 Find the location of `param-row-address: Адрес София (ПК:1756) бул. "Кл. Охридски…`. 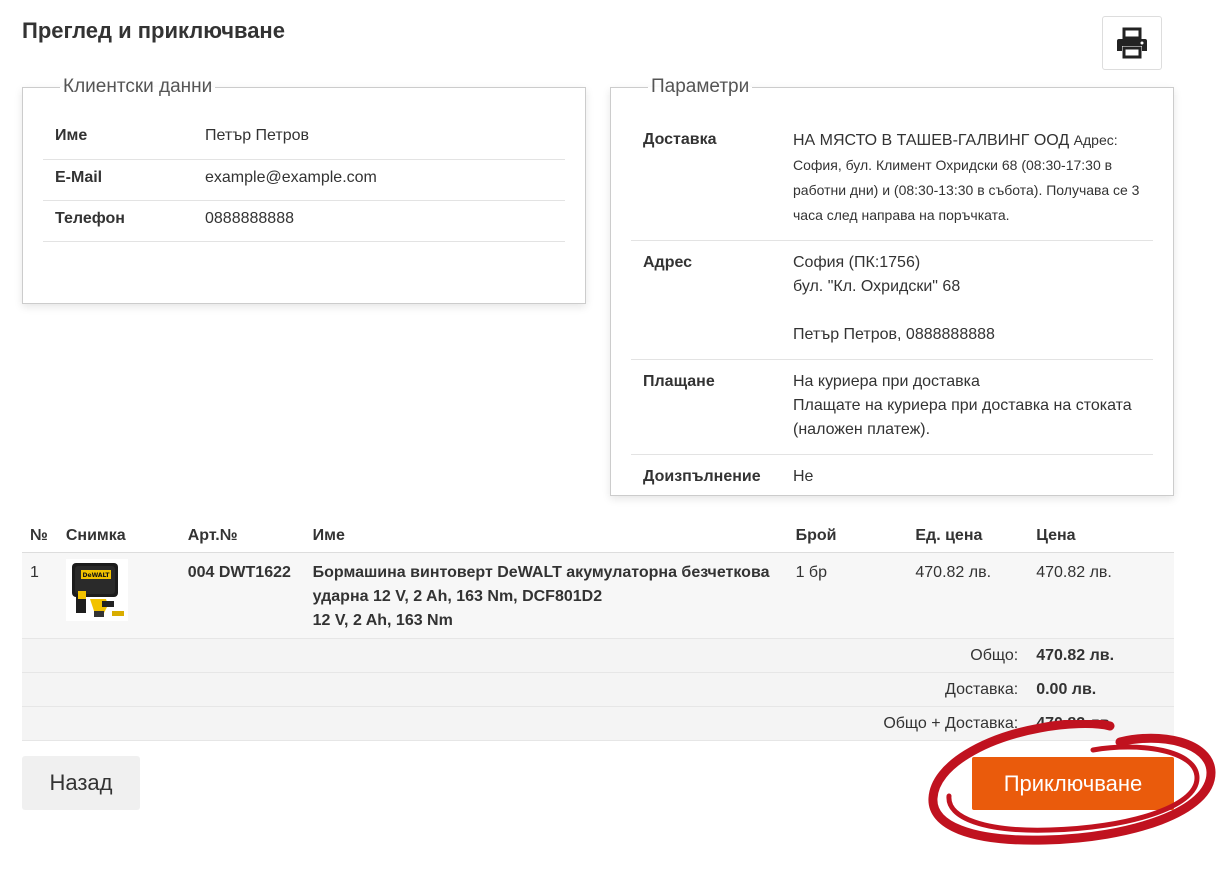

param-row-address: Адрес София (ПК:1756) бул. "Кл. Охридски… is located at coordinates (892, 300).